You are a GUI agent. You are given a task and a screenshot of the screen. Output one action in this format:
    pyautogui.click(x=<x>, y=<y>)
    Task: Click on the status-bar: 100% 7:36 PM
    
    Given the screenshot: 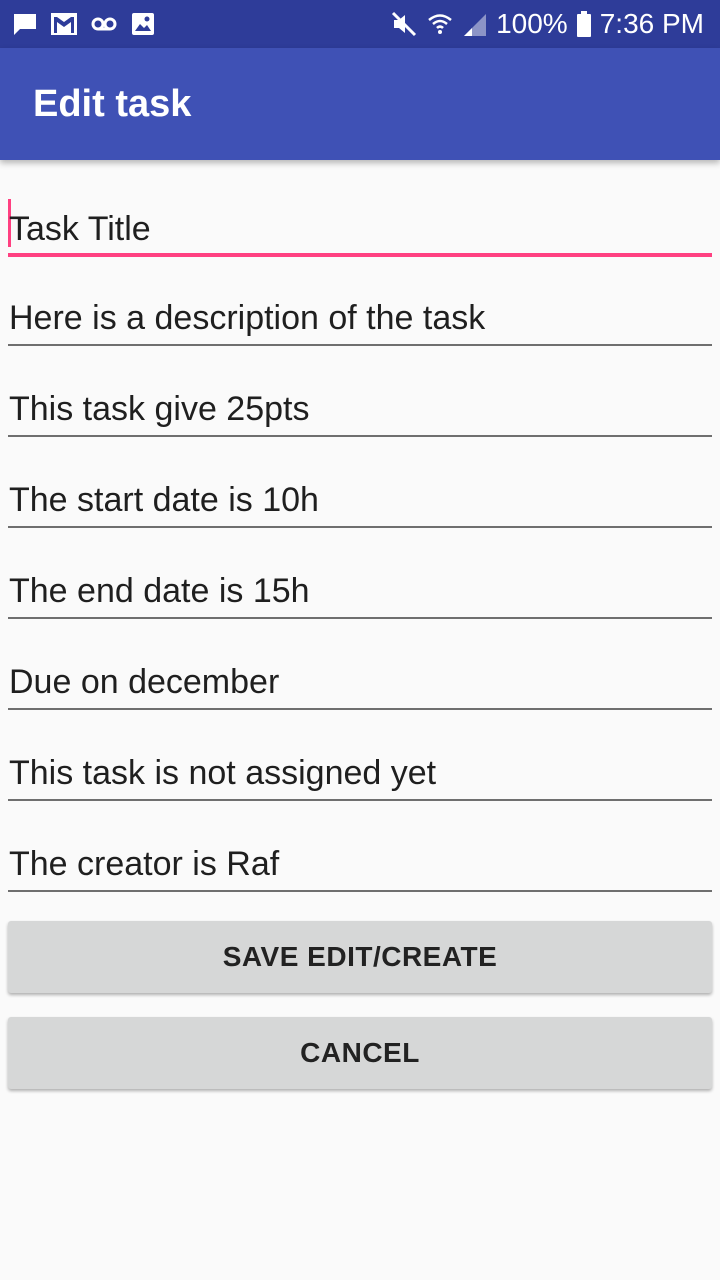 What is the action you would take?
    pyautogui.click(x=360, y=24)
    